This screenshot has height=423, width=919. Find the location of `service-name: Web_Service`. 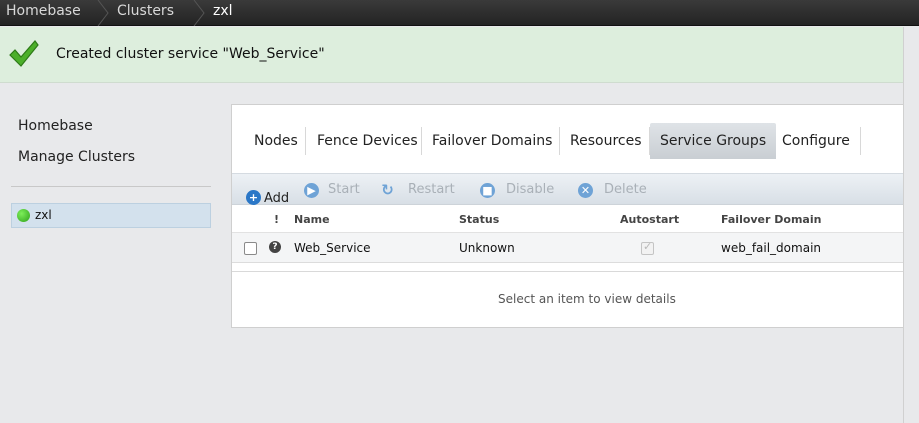

service-name: Web_Service is located at coordinates (332, 248).